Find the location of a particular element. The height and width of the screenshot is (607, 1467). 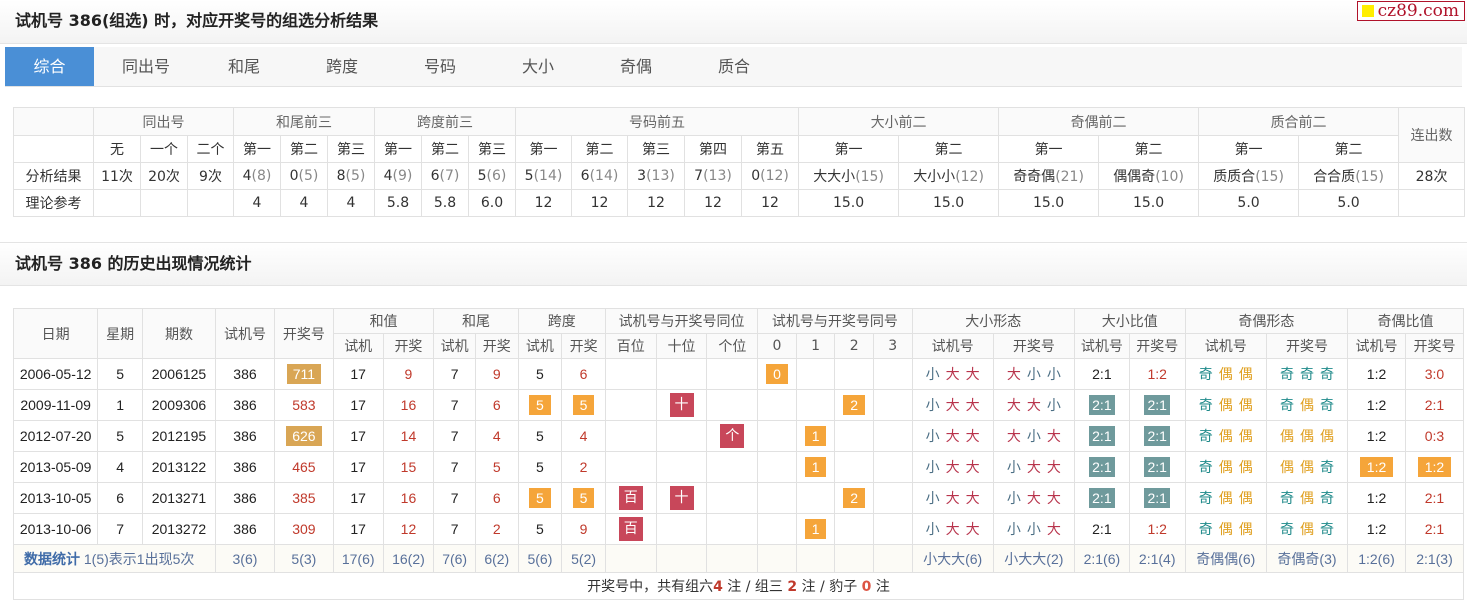

oe-form-draw: 奇偶奇 is located at coordinates (1307, 498).